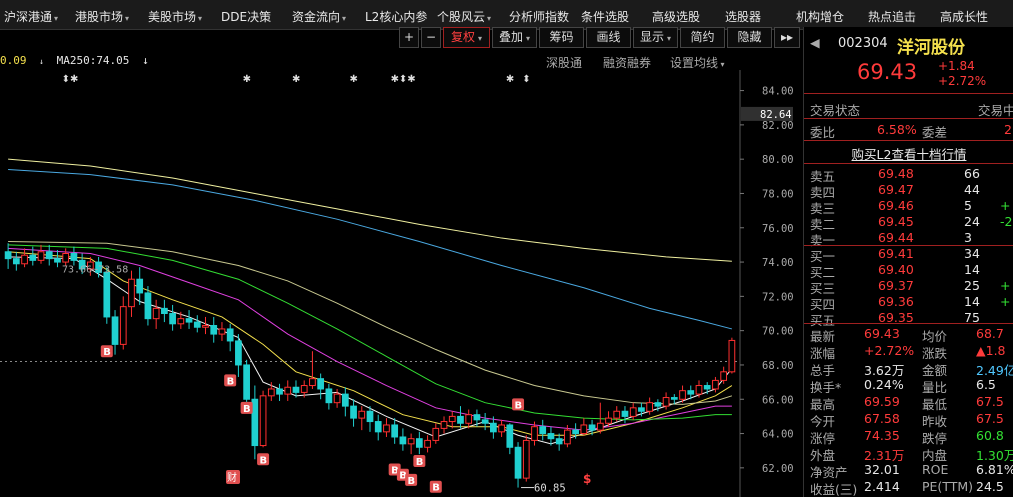  What do you see at coordinates (787, 37) in the screenshot?
I see `more-button: ▸▸` at bounding box center [787, 37].